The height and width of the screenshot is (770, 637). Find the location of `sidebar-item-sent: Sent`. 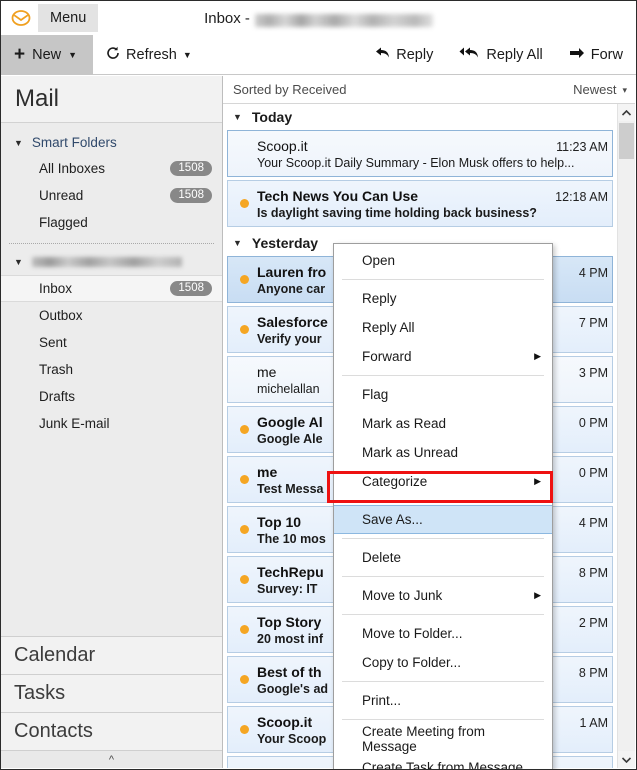

sidebar-item-sent: Sent is located at coordinates (111, 342).